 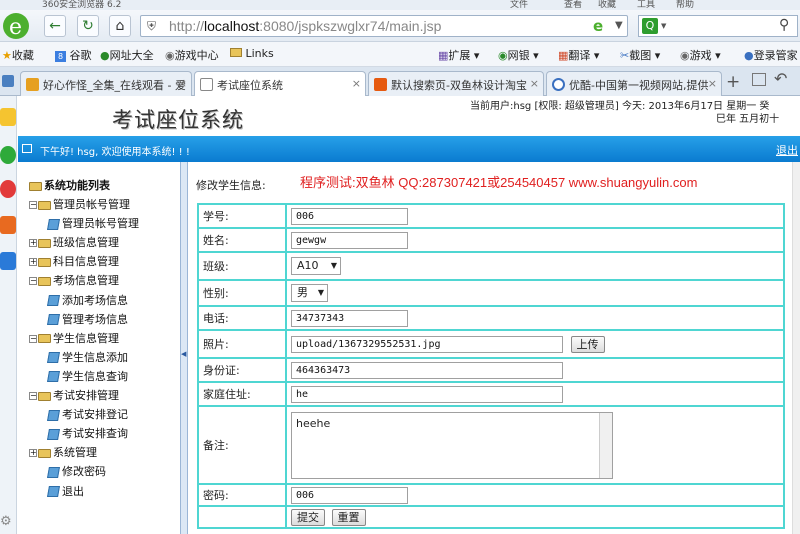 What do you see at coordinates (685, 5) in the screenshot?
I see `menu-help: 帮助` at bounding box center [685, 5].